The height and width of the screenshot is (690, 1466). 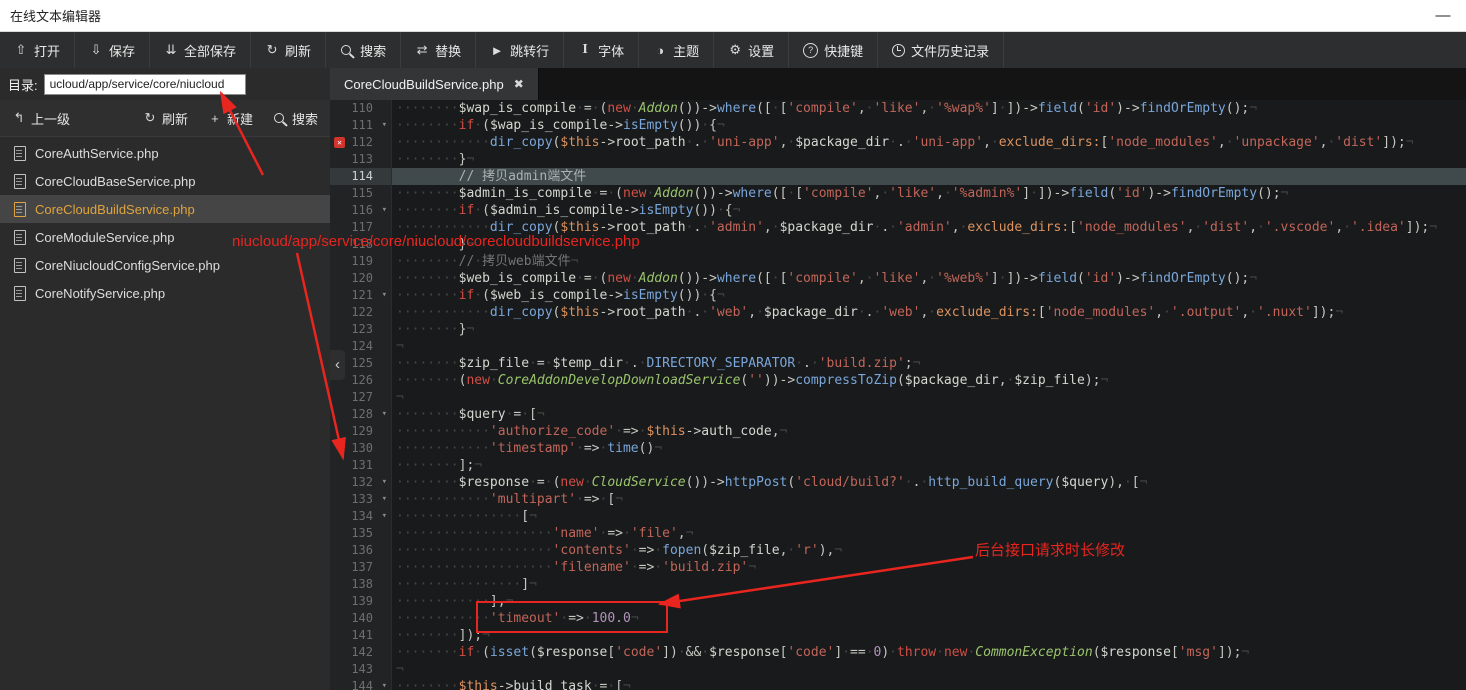 What do you see at coordinates (434, 84) in the screenshot?
I see `tab-corecloudbuildservice: CoreCloudBuildService.php ✖` at bounding box center [434, 84].